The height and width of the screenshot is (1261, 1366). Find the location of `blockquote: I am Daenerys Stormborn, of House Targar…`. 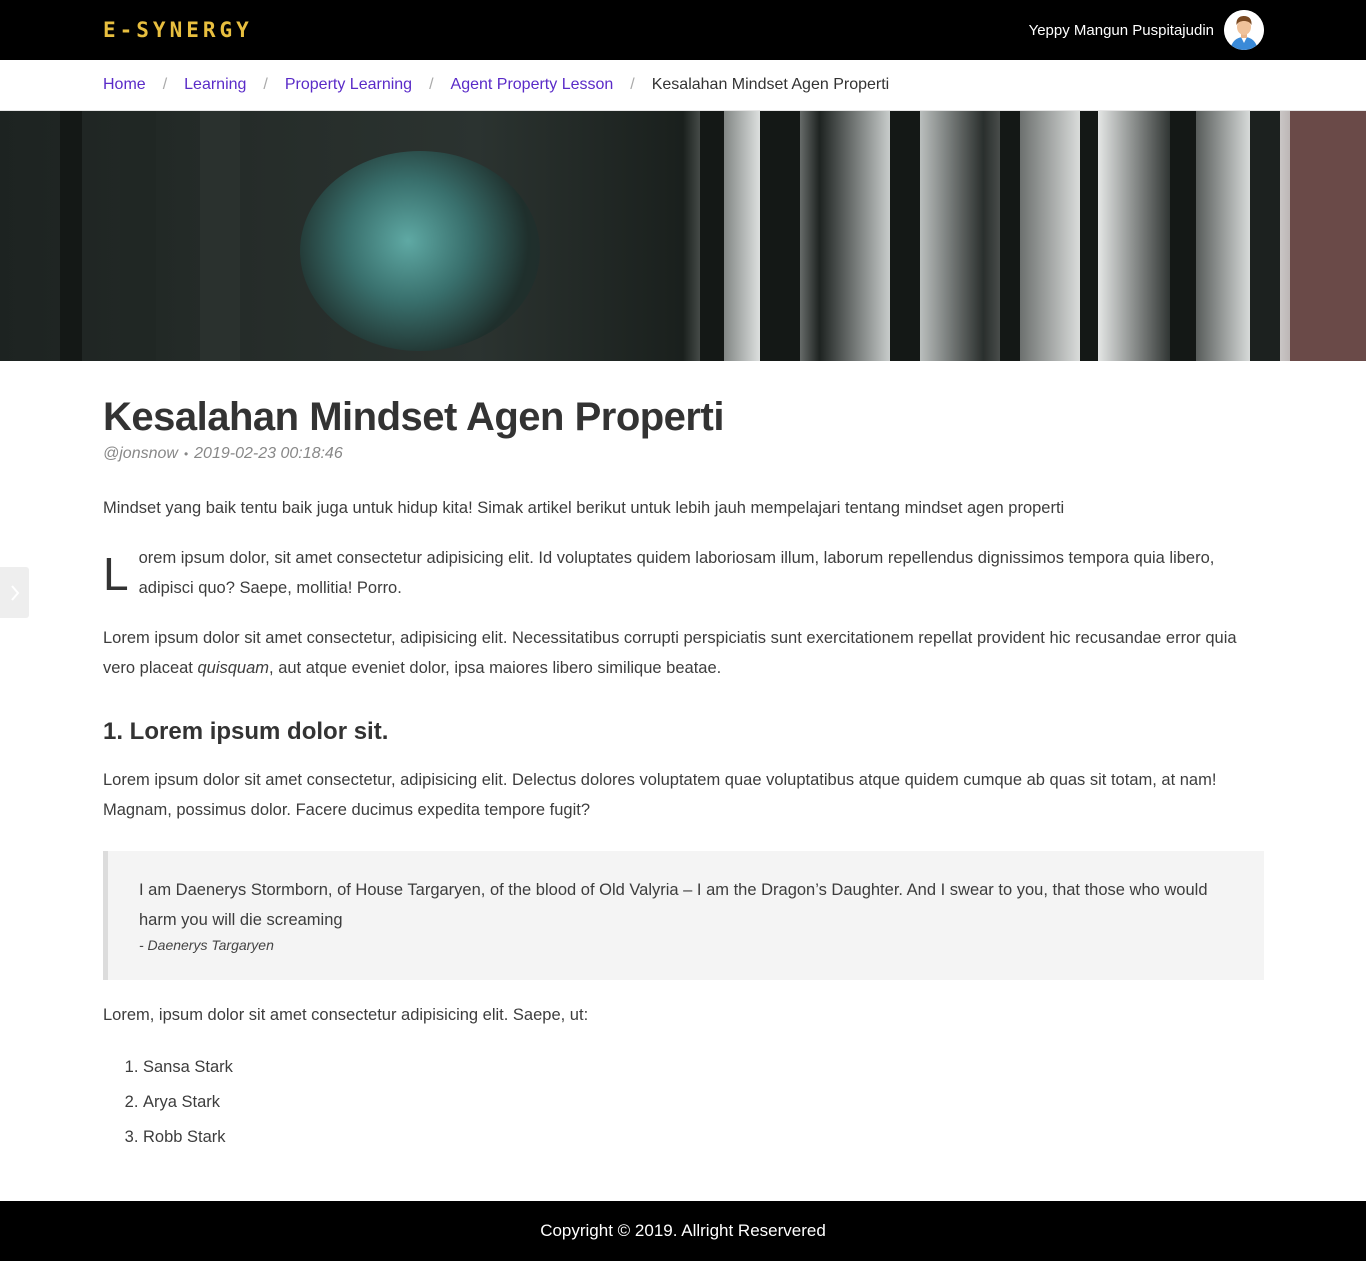

blockquote: I am Daenerys Stormborn, of House Targar… is located at coordinates (683, 915).